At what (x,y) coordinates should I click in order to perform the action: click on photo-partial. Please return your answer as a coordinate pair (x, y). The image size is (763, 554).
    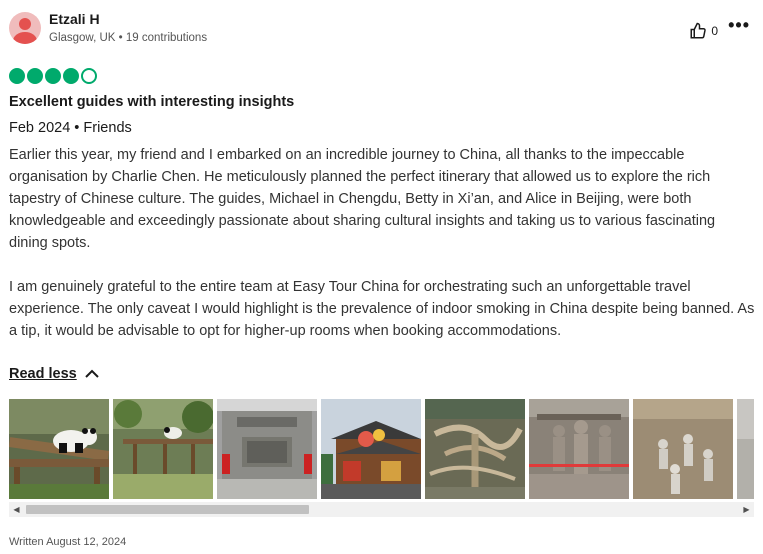
    Looking at the image, I should click on (745, 449).